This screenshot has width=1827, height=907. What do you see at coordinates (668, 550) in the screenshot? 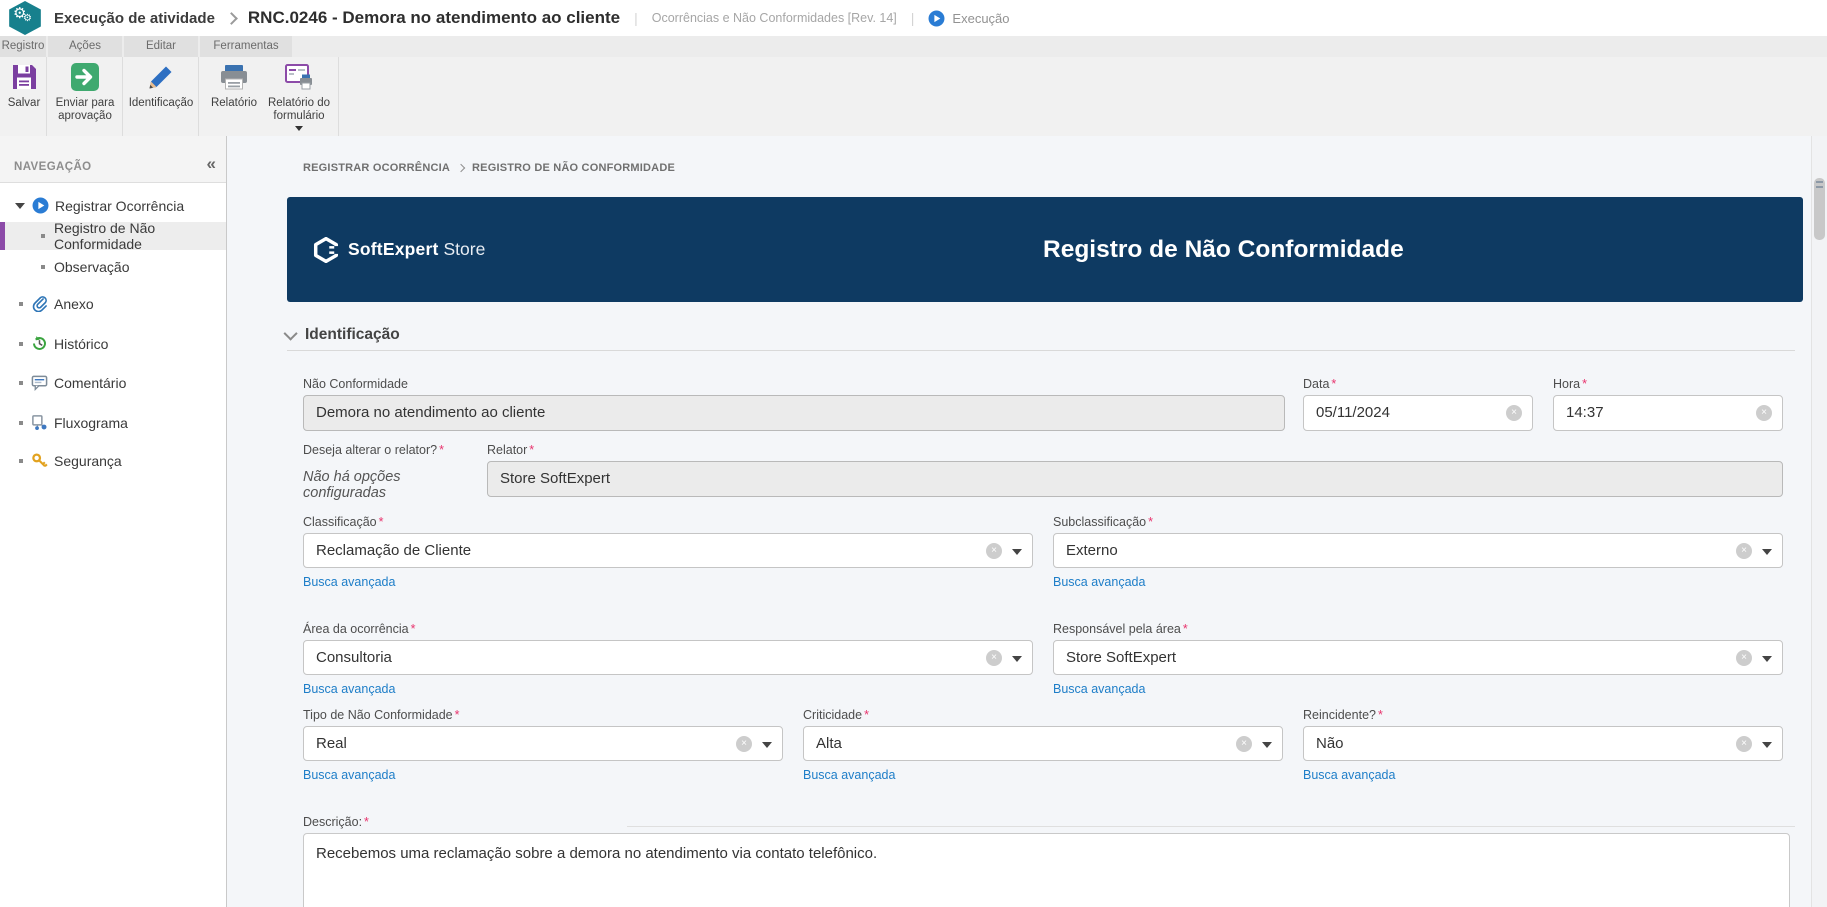
I see `classificacao-combobox: Reclamação de Cliente ×` at bounding box center [668, 550].